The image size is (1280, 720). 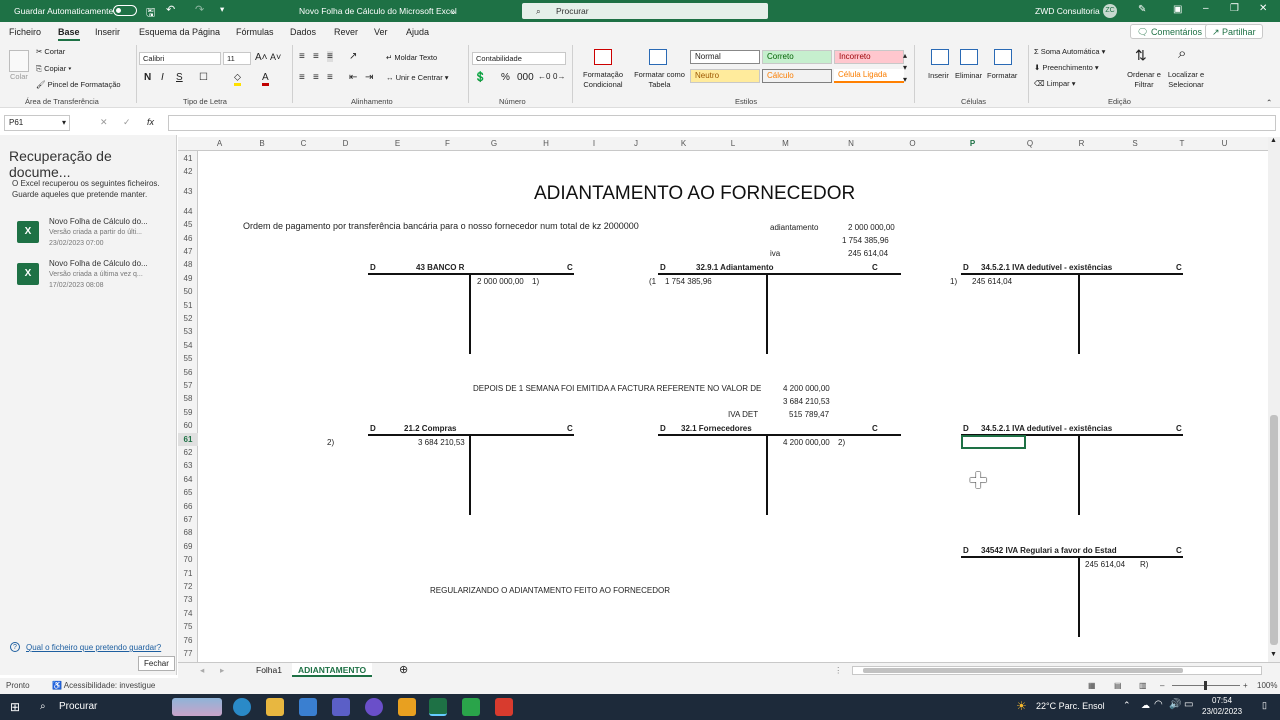 I want to click on scroll-down-icon: ▼, so click(x=1273, y=654).